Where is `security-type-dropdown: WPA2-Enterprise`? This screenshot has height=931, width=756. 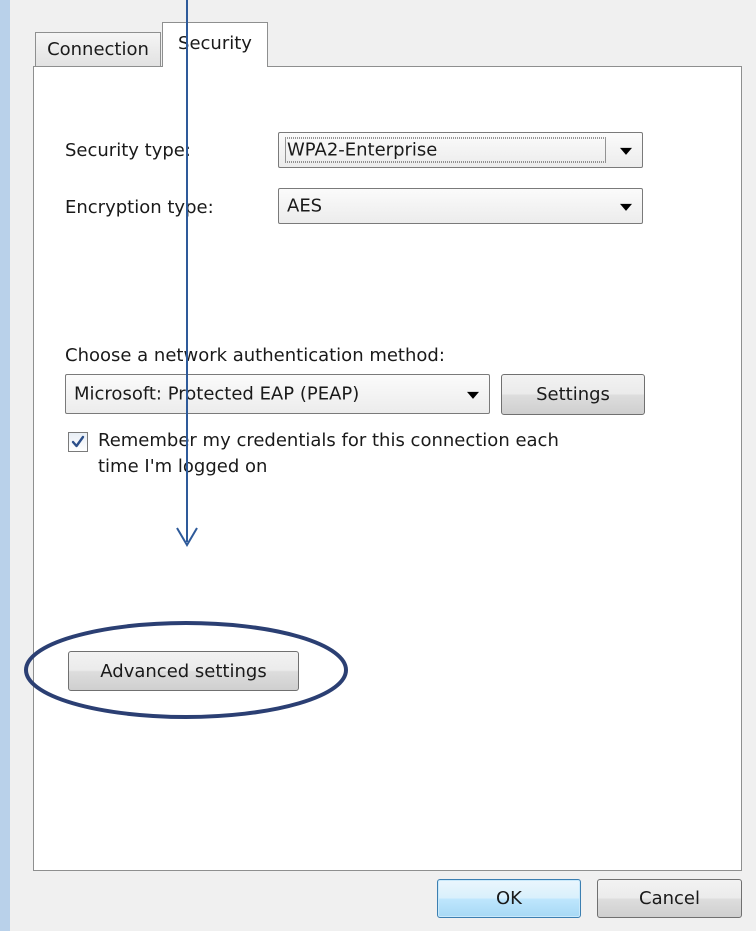
security-type-dropdown: WPA2-Enterprise is located at coordinates (460, 150).